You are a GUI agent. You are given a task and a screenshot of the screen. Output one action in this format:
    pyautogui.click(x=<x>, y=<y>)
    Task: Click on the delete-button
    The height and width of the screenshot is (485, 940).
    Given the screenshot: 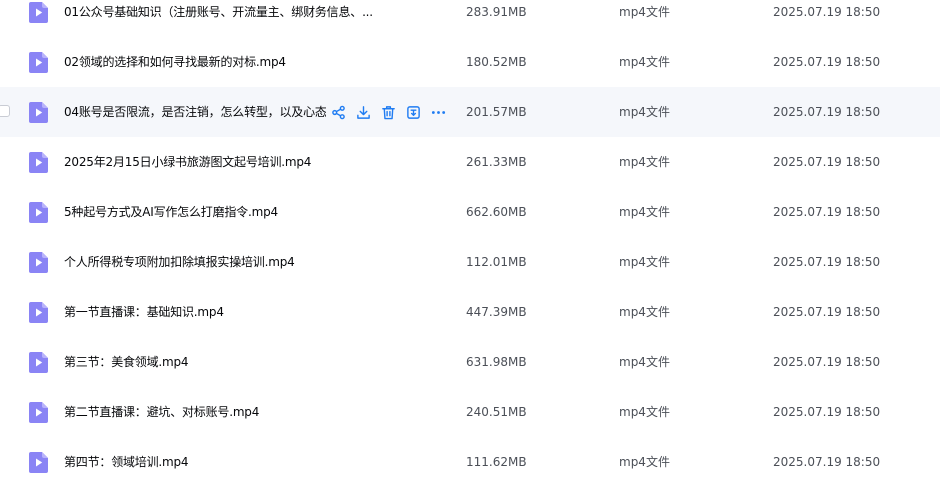 What is the action you would take?
    pyautogui.click(x=388, y=112)
    